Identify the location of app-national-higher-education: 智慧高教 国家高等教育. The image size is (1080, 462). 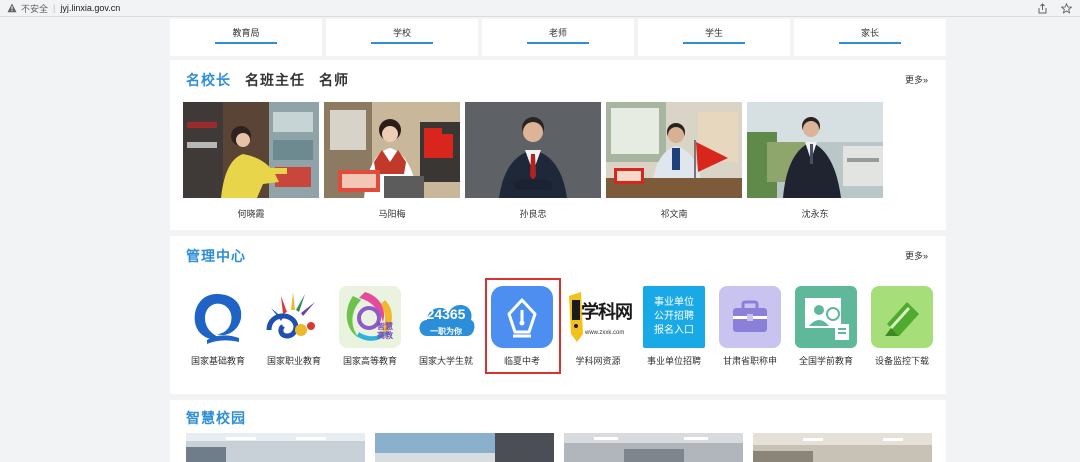
(370, 326).